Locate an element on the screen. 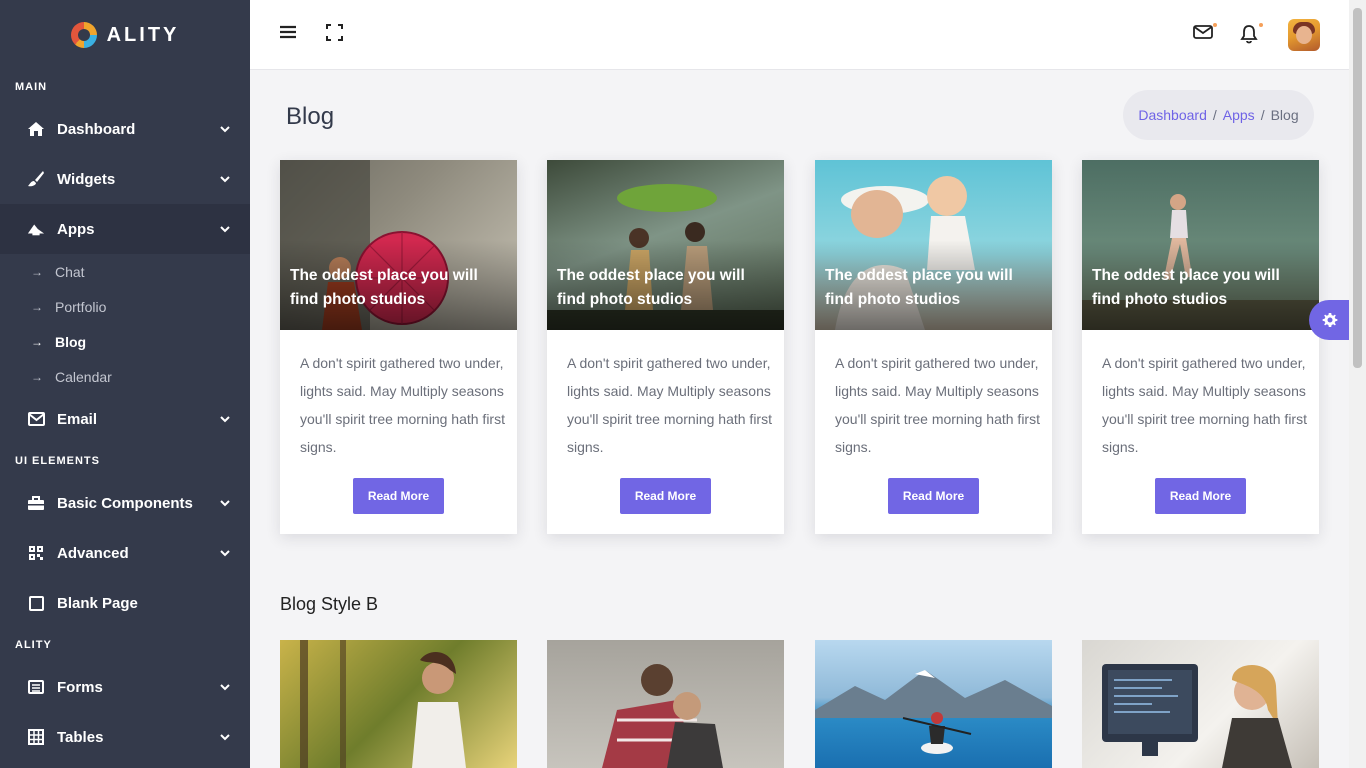 This screenshot has height=768, width=1366. qrcode-icon is located at coordinates (36, 553).